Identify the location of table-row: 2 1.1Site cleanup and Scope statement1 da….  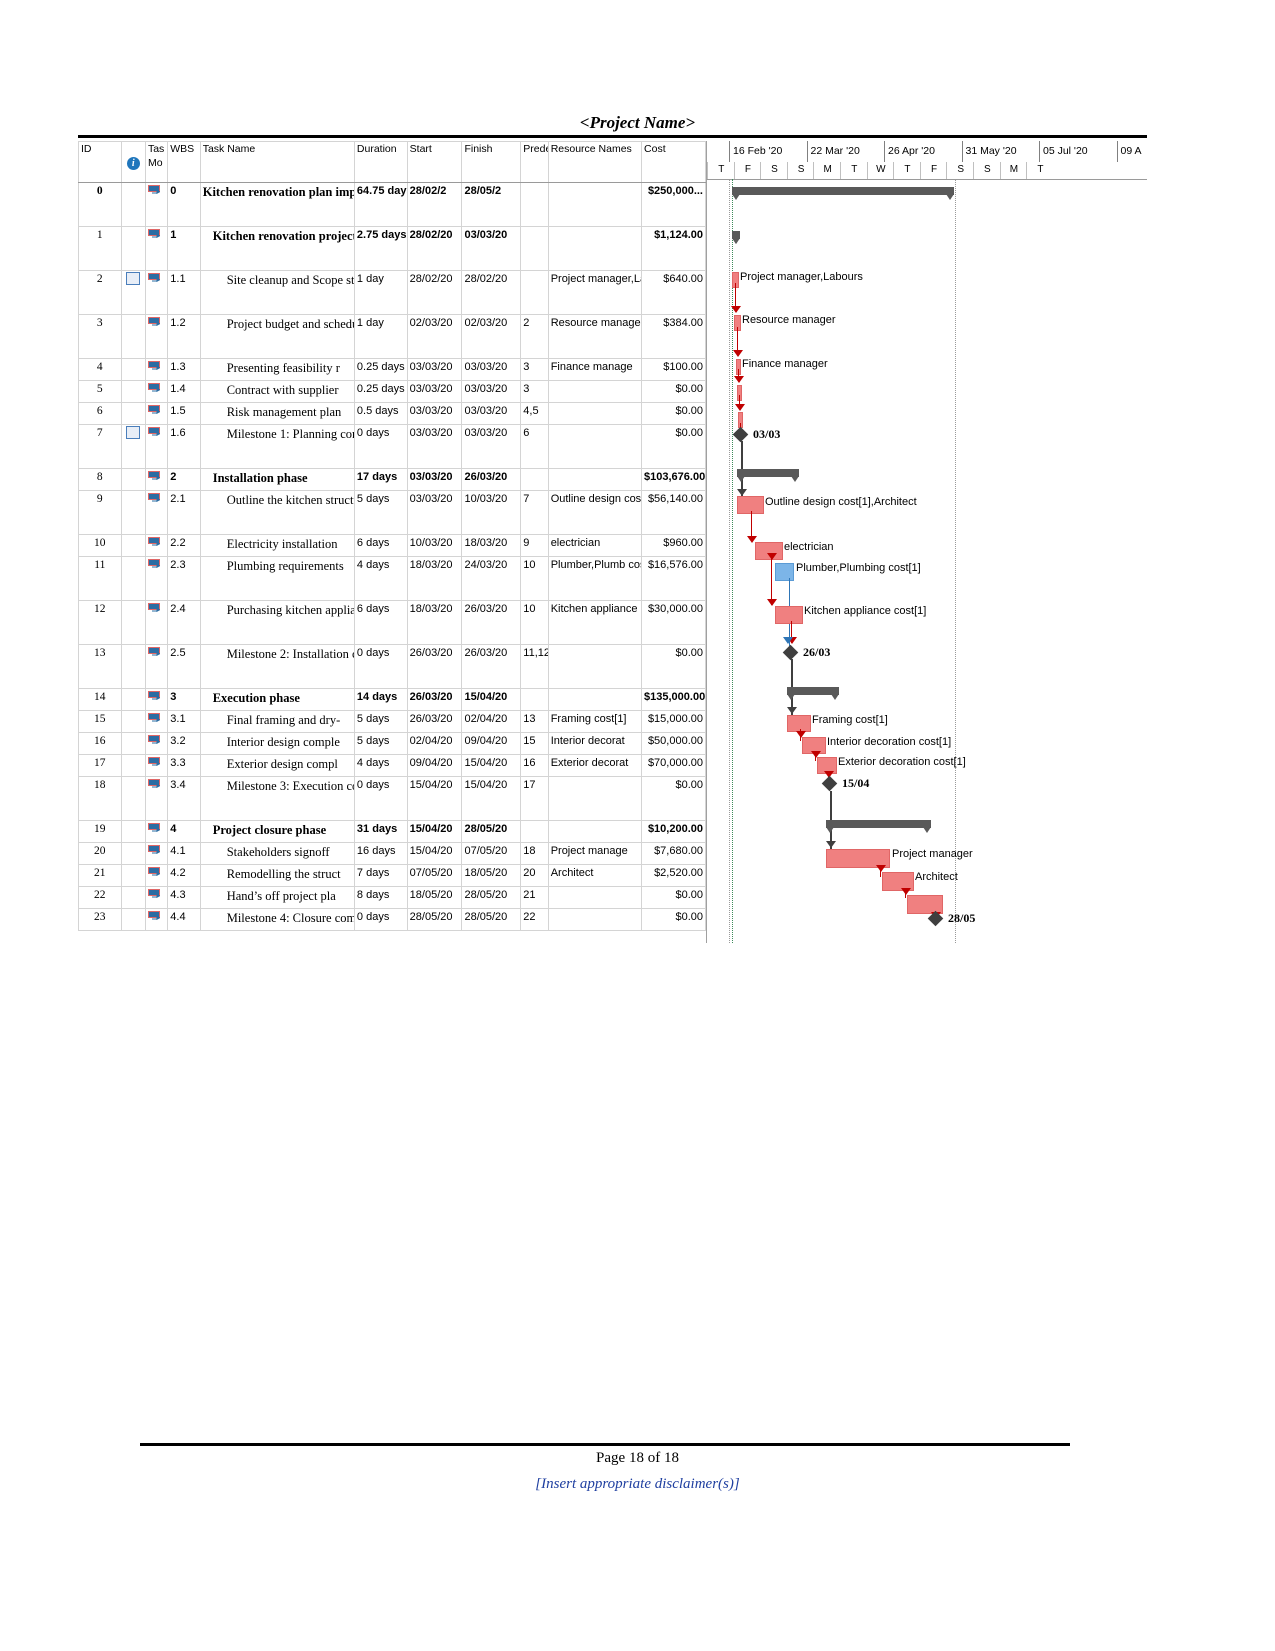
(392, 292).